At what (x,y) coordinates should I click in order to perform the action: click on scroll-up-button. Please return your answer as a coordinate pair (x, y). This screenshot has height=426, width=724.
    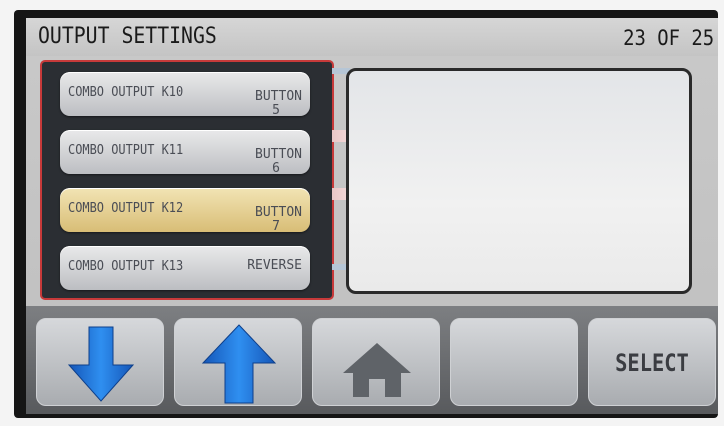
    Looking at the image, I should click on (238, 362).